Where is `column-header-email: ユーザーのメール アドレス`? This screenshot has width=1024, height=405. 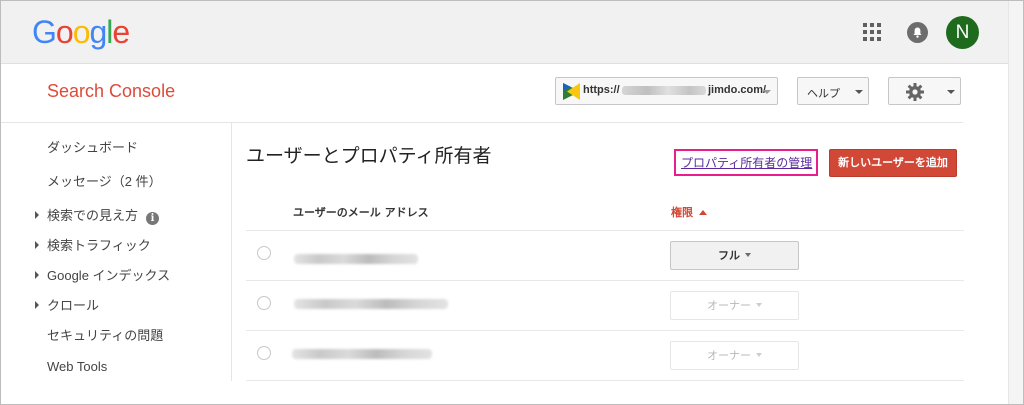 column-header-email: ユーザーのメール アドレス is located at coordinates (361, 212).